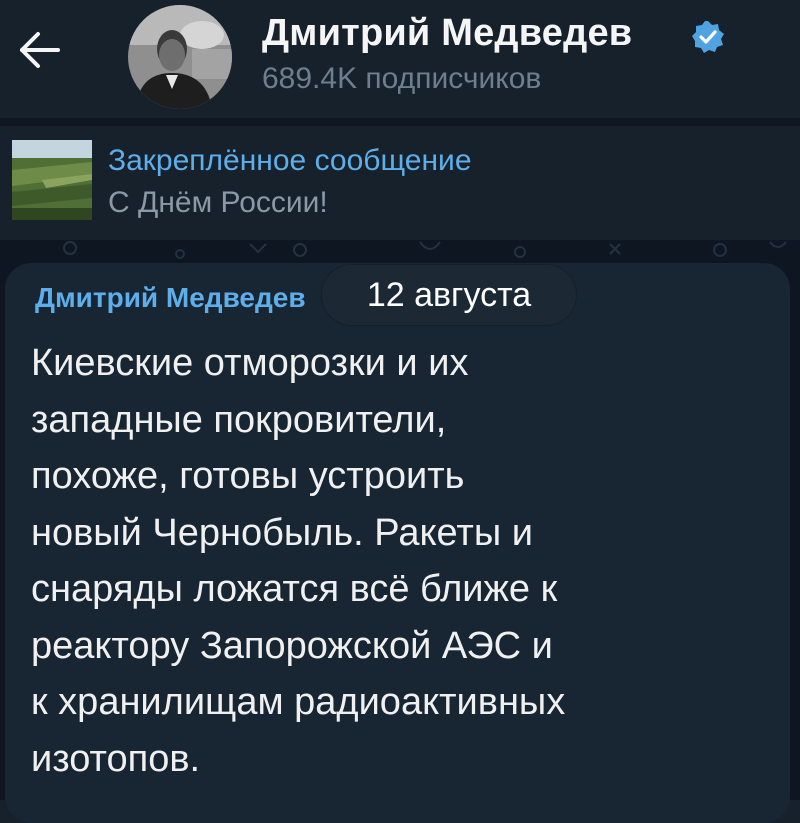 The width and height of the screenshot is (800, 823). Describe the element at coordinates (400, 183) in the screenshot. I see `pinned-message-bar: Закреплённое сообщение С Днём России!` at that location.